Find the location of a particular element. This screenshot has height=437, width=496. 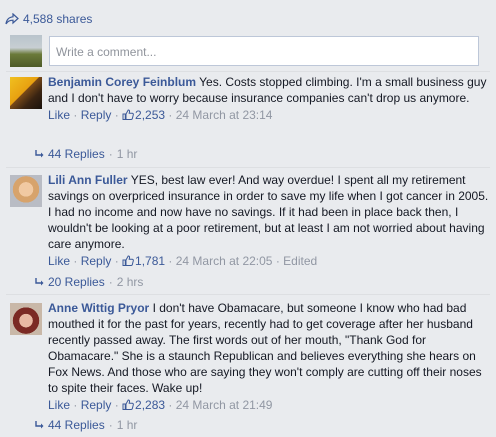

comment-actions: Like · Reply · 2,253 · 24 March at 23:14 is located at coordinates (160, 115).